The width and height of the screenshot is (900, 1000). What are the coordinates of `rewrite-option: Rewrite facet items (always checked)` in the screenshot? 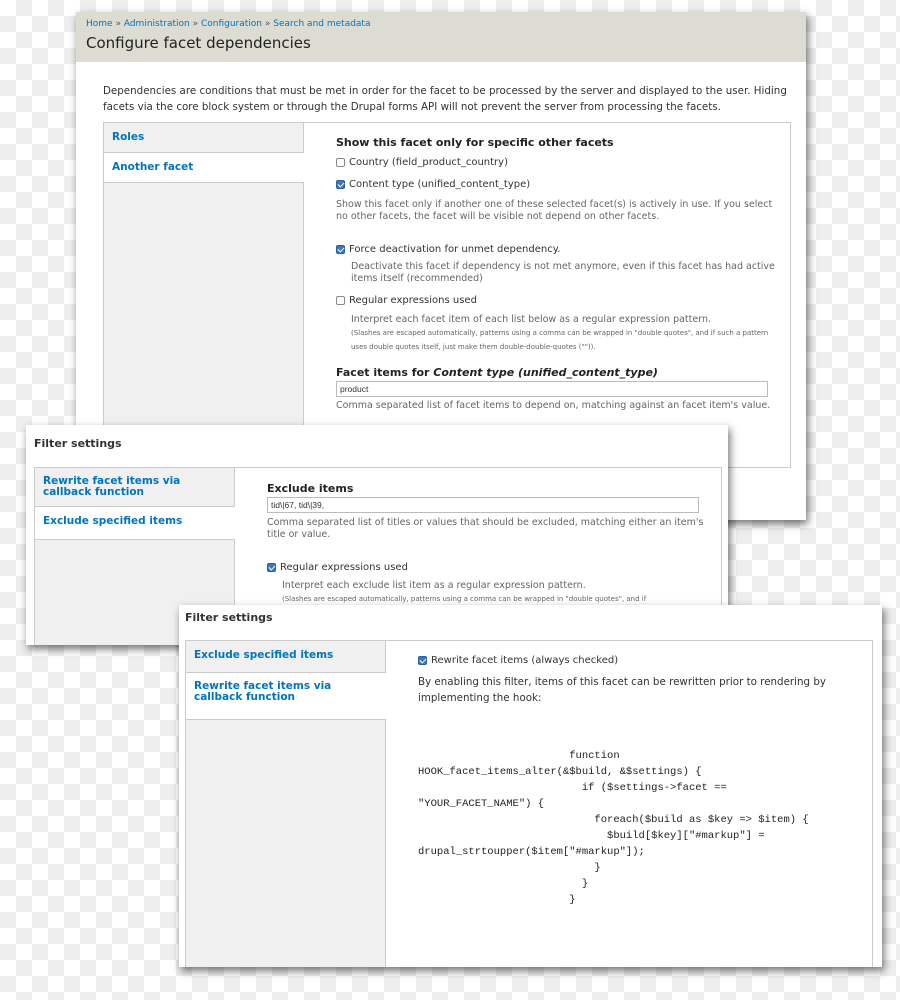 It's located at (638, 660).